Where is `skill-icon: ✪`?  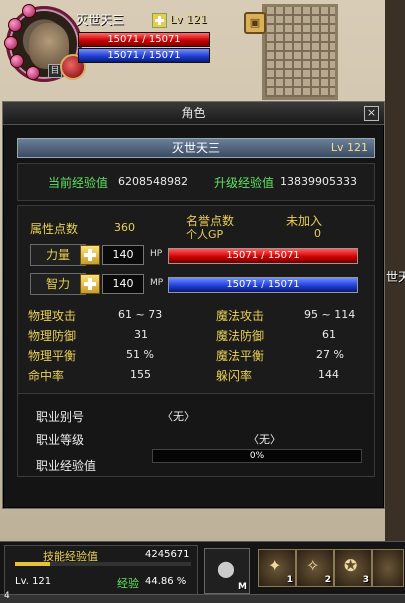
skill-icon: ✪ is located at coordinates (351, 565).